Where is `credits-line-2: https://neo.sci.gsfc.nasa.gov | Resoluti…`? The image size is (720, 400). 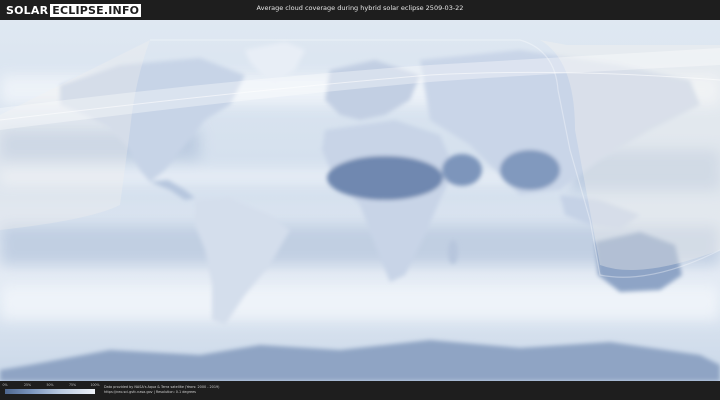
credits-line-2: https://neo.sci.gsfc.nasa.gov | Resoluti… is located at coordinates (150, 392).